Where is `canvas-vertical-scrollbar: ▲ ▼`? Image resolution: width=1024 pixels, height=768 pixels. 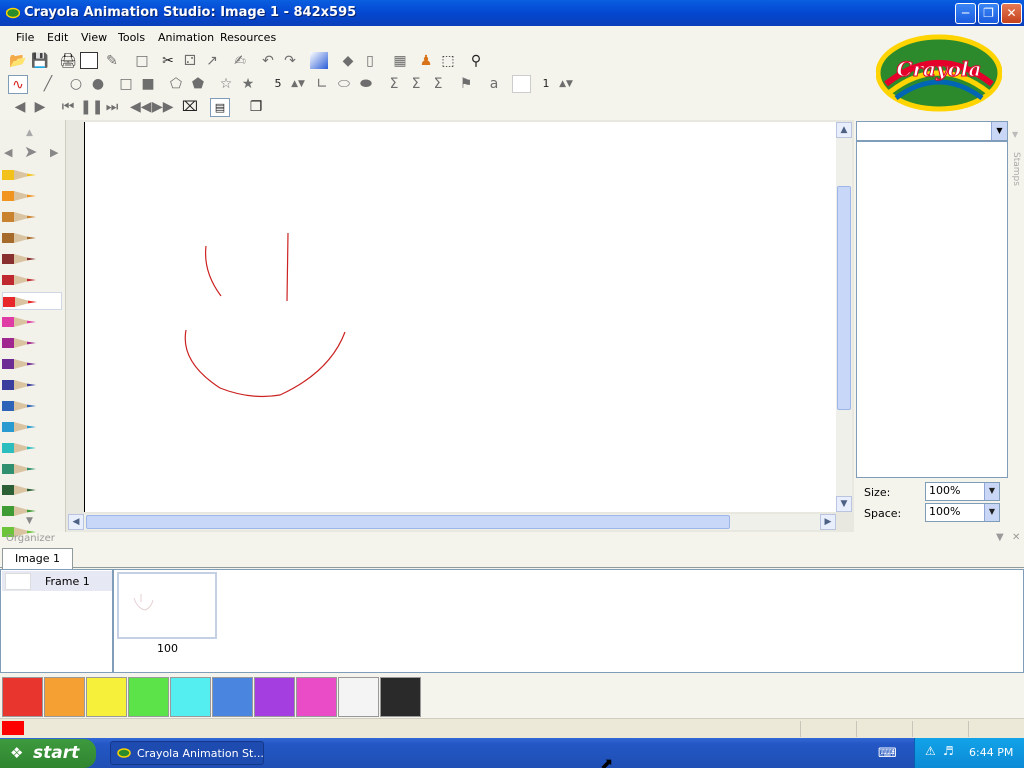 canvas-vertical-scrollbar: ▲ ▼ is located at coordinates (844, 317).